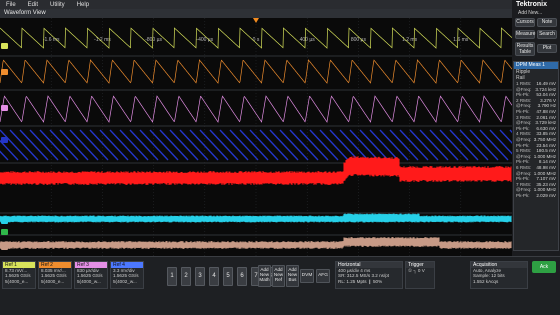  Describe the element at coordinates (278, 280) in the screenshot. I see `add-button-line: Ref` at that location.